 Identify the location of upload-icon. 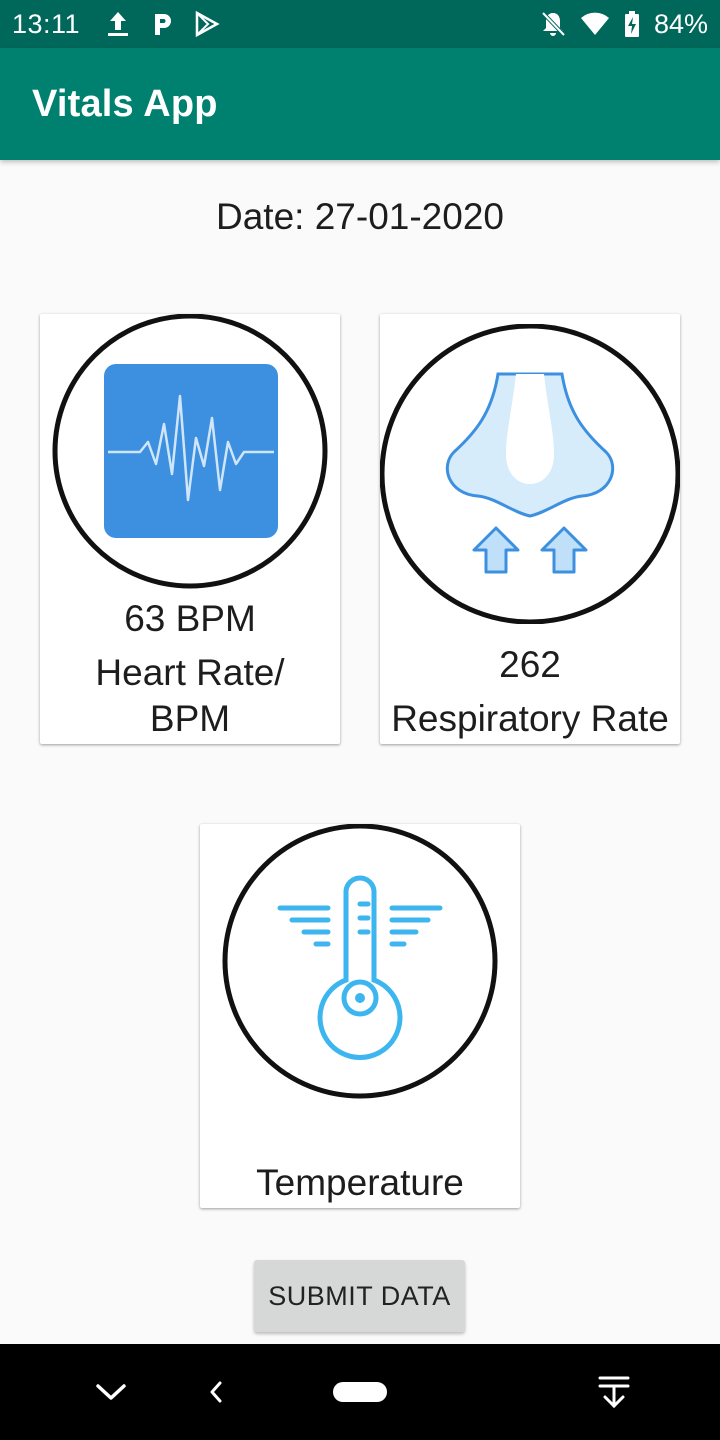
(118, 24).